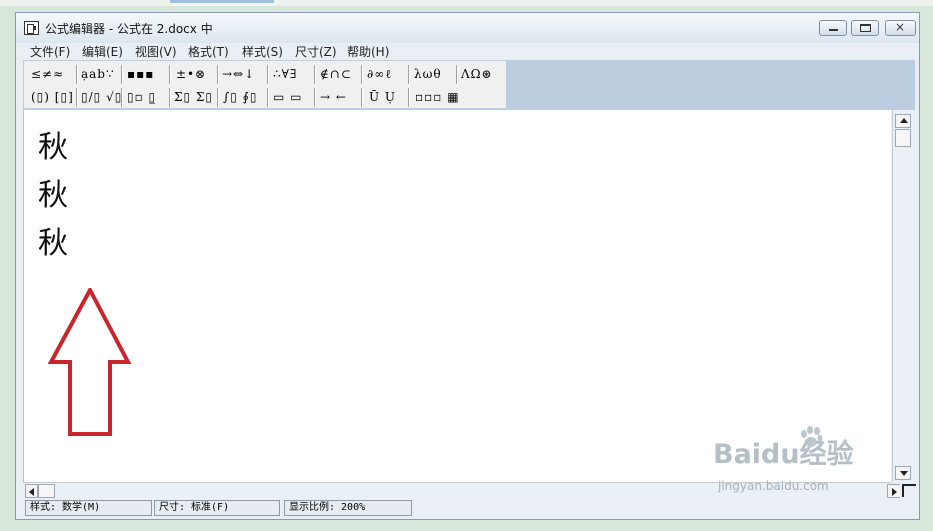 Image resolution: width=933 pixels, height=531 pixels. Describe the element at coordinates (191, 74) in the screenshot. I see `operators-palette: ±•⊗` at that location.